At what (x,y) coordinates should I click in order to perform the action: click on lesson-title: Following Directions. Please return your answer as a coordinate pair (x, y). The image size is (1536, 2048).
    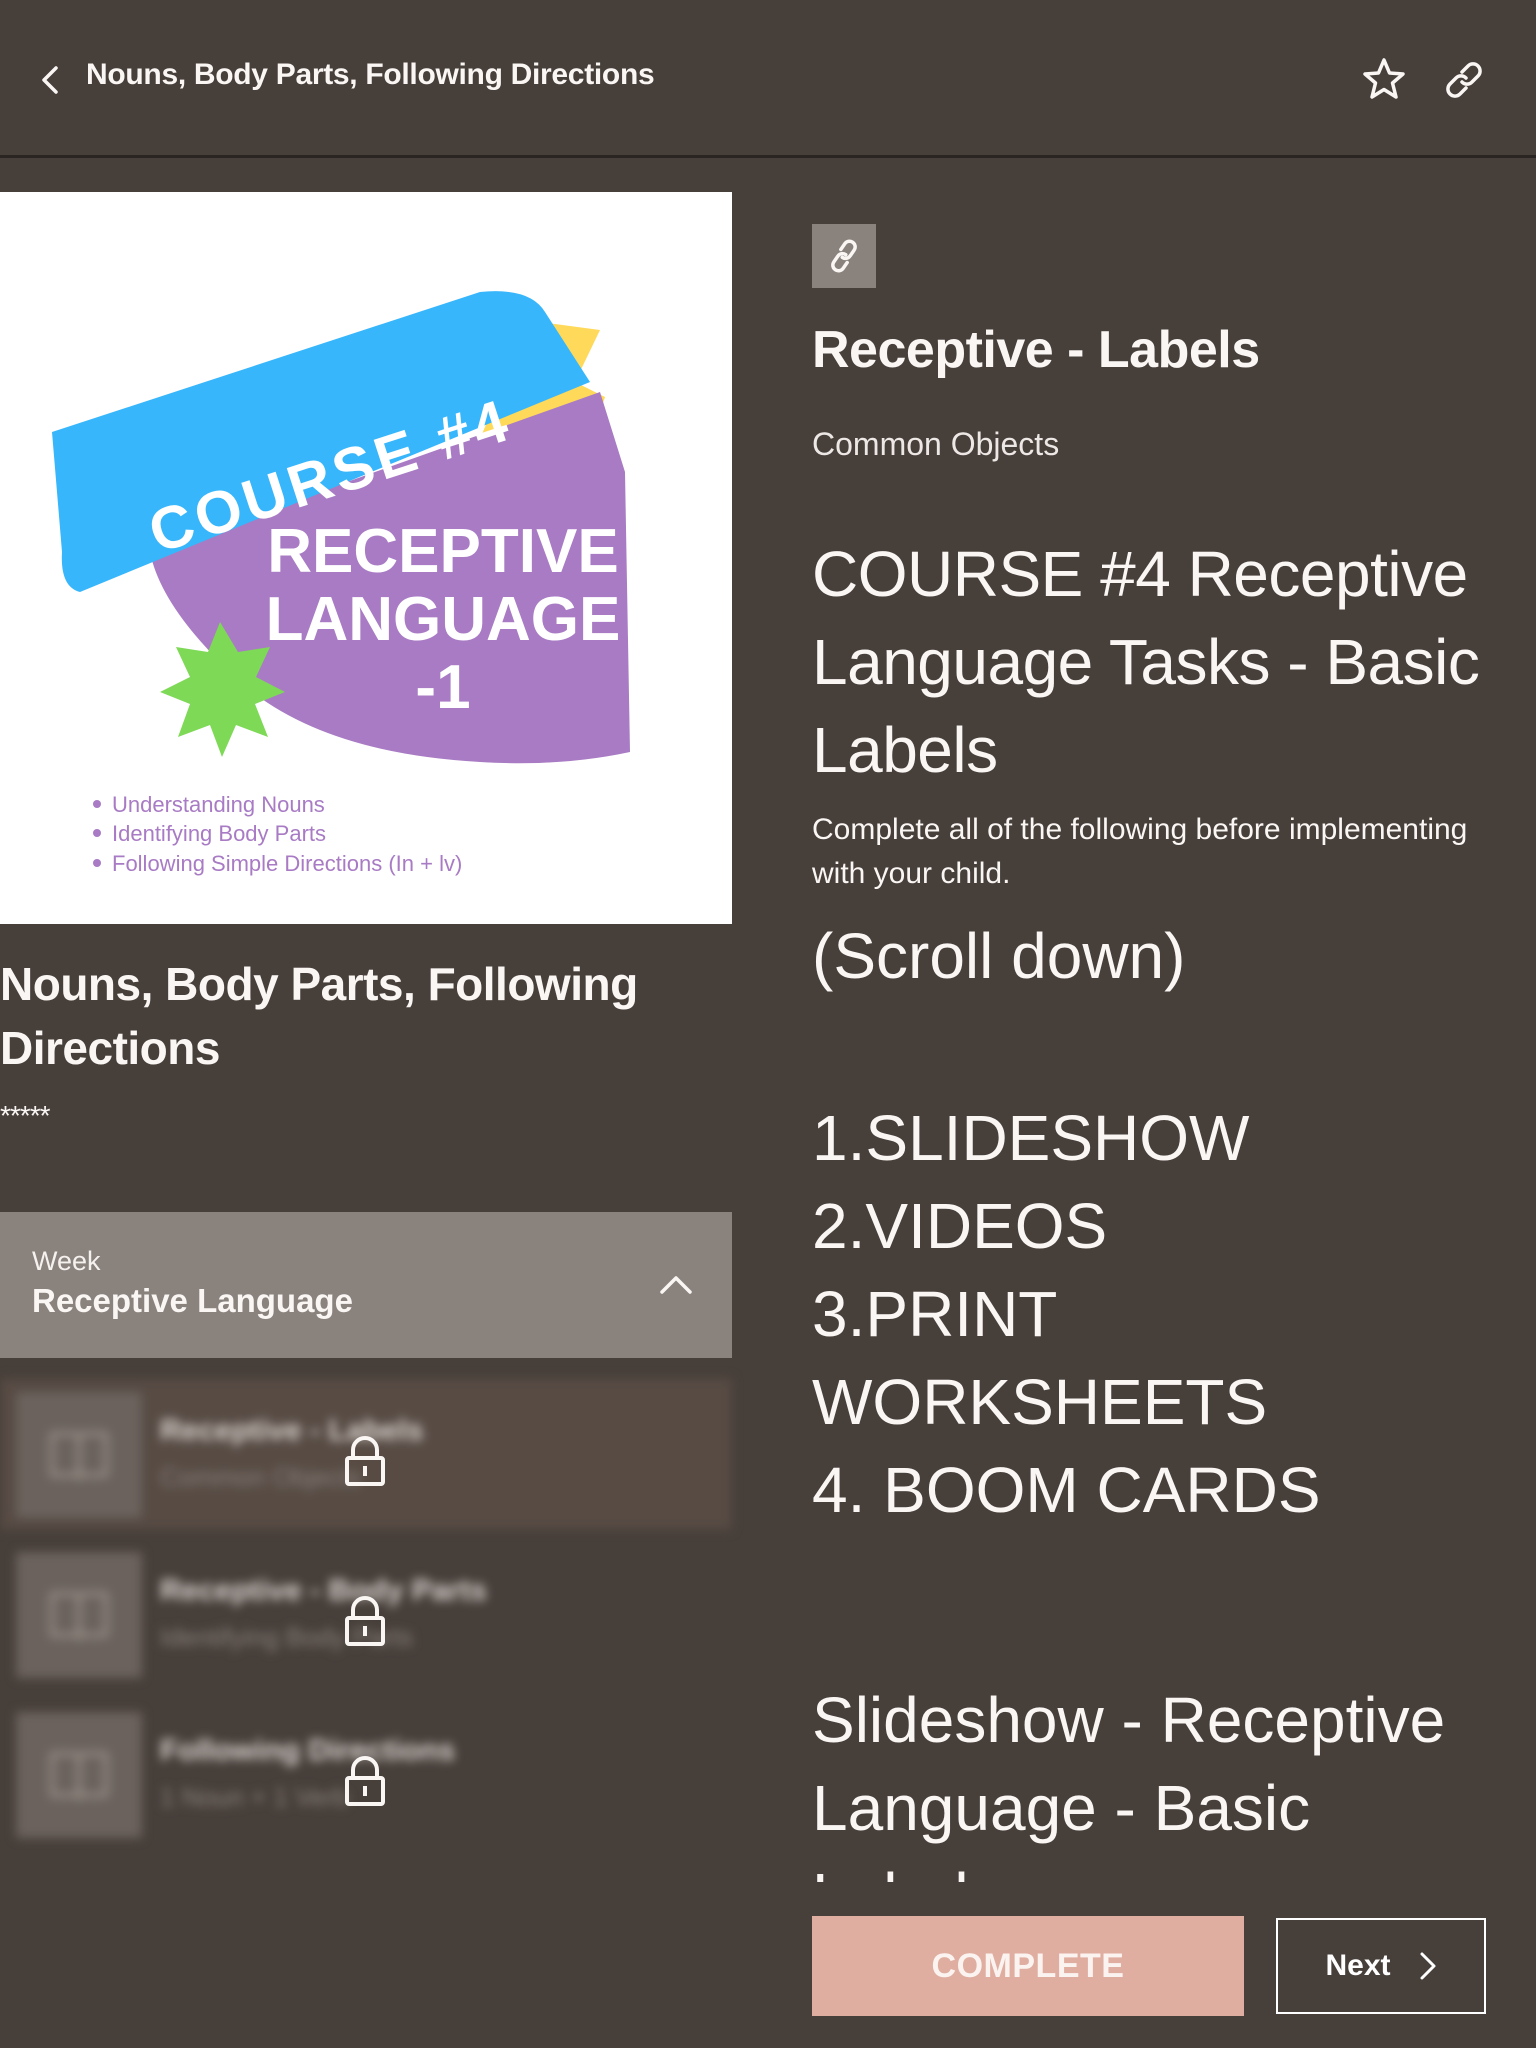
    Looking at the image, I should click on (308, 1750).